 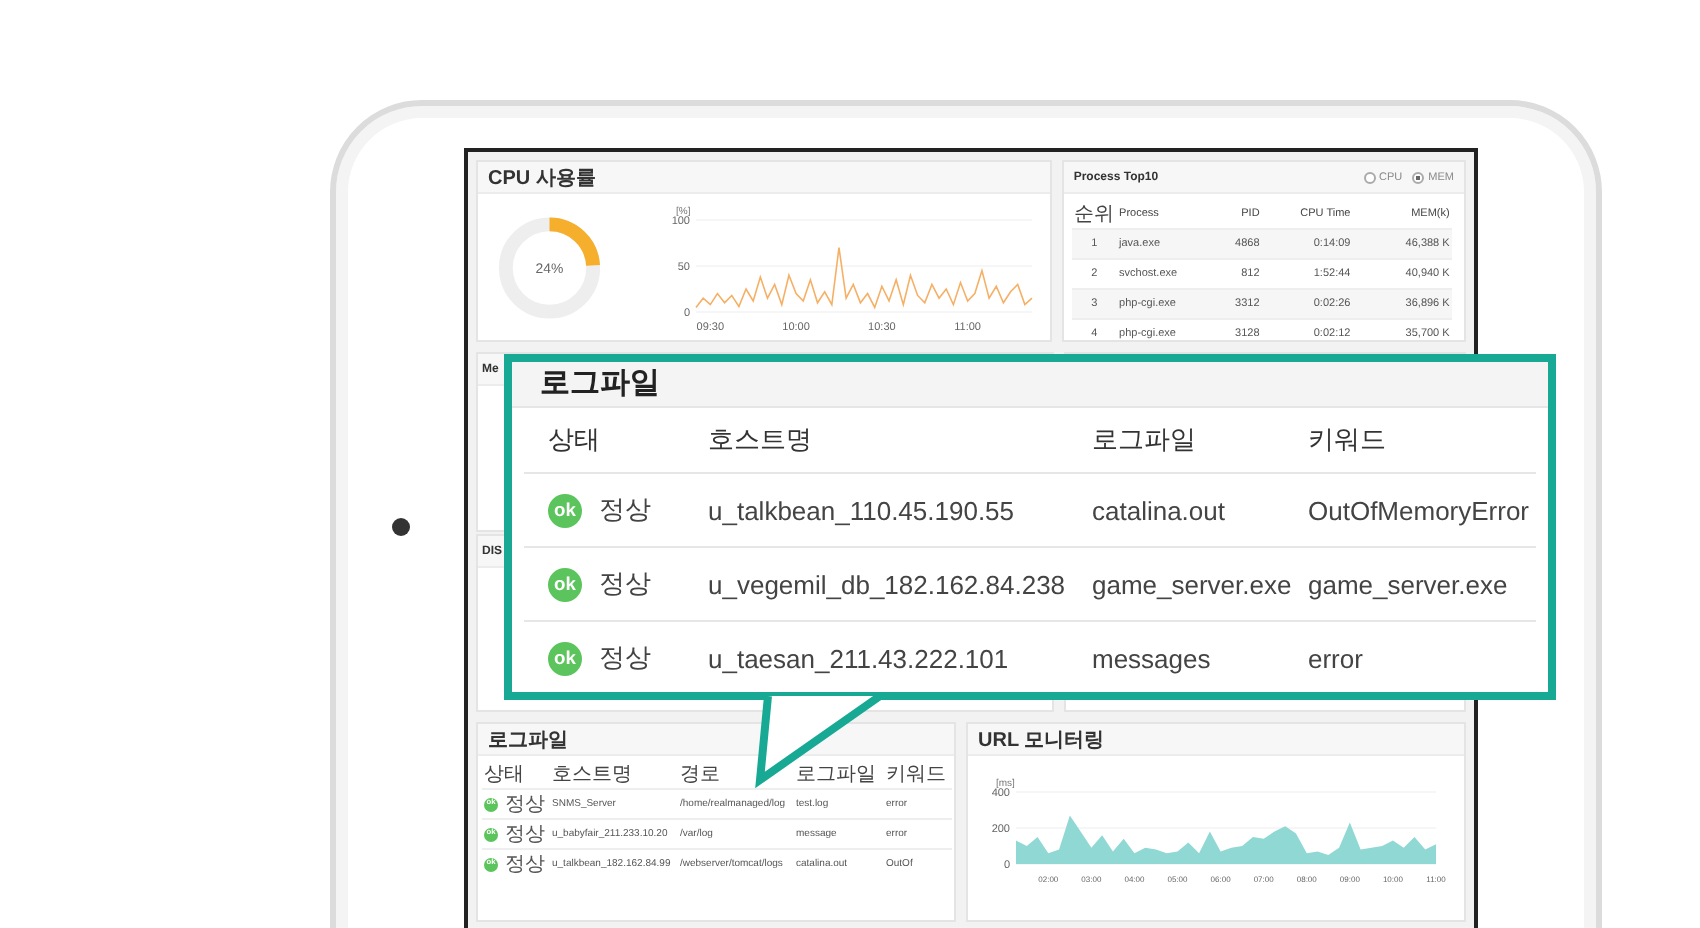 What do you see at coordinates (876, 510) in the screenshot?
I see `table-cell: u_talkbean_110.45.190.55` at bounding box center [876, 510].